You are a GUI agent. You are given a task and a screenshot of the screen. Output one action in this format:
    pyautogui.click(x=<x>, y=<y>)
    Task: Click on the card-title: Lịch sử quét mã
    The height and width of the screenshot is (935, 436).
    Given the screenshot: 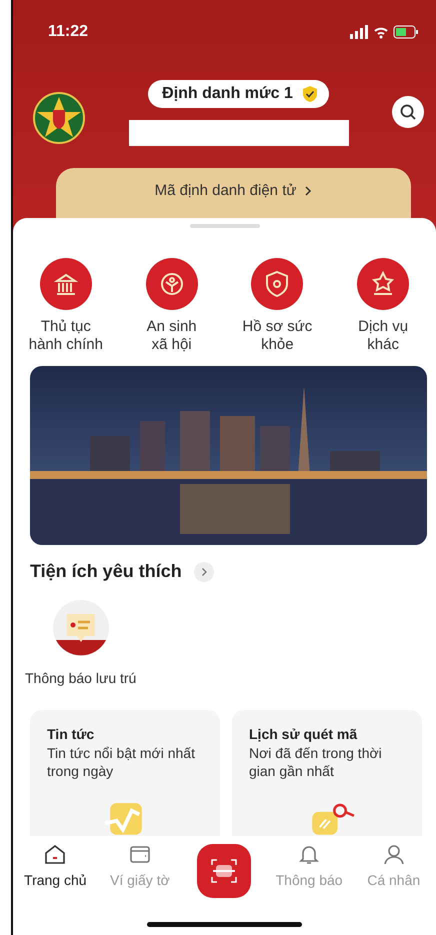 What is the action you would take?
    pyautogui.click(x=303, y=734)
    